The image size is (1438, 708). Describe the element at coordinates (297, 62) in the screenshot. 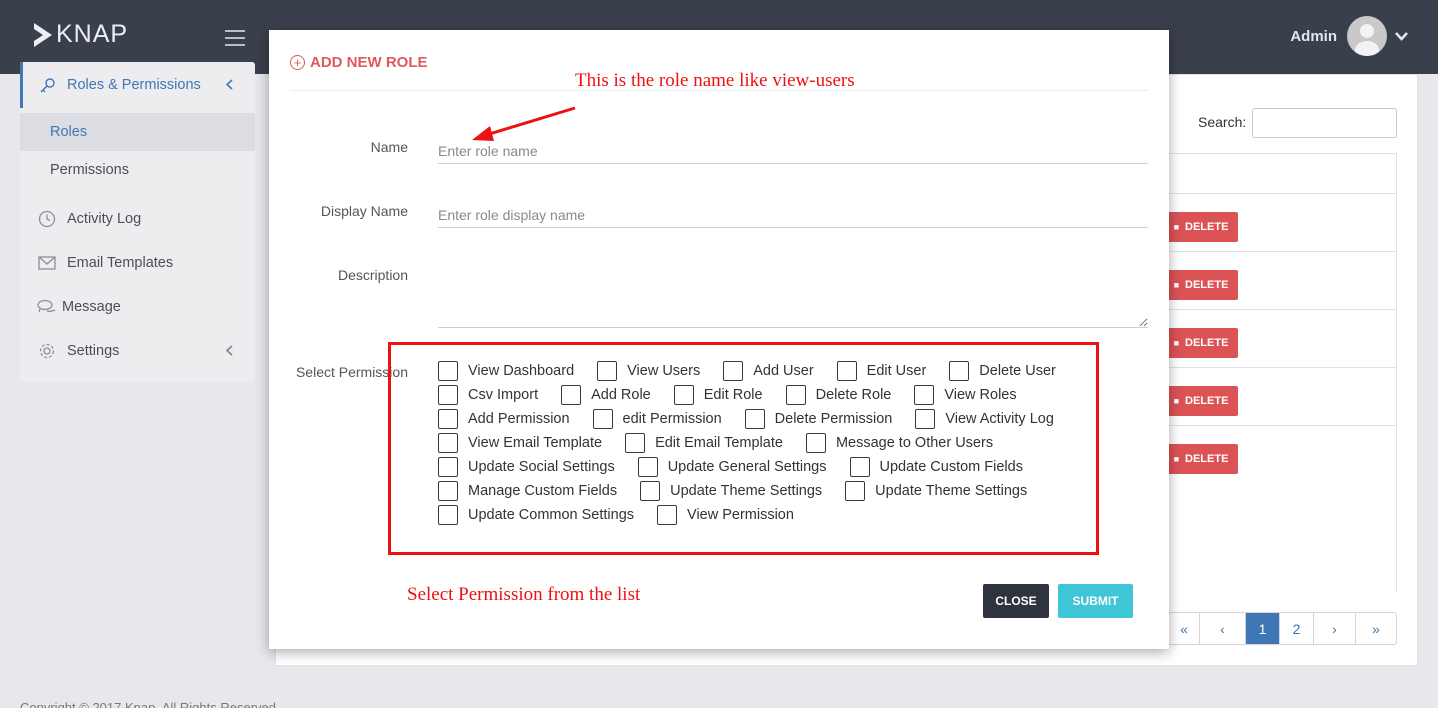

I see `plus-circle-icon: +` at that location.